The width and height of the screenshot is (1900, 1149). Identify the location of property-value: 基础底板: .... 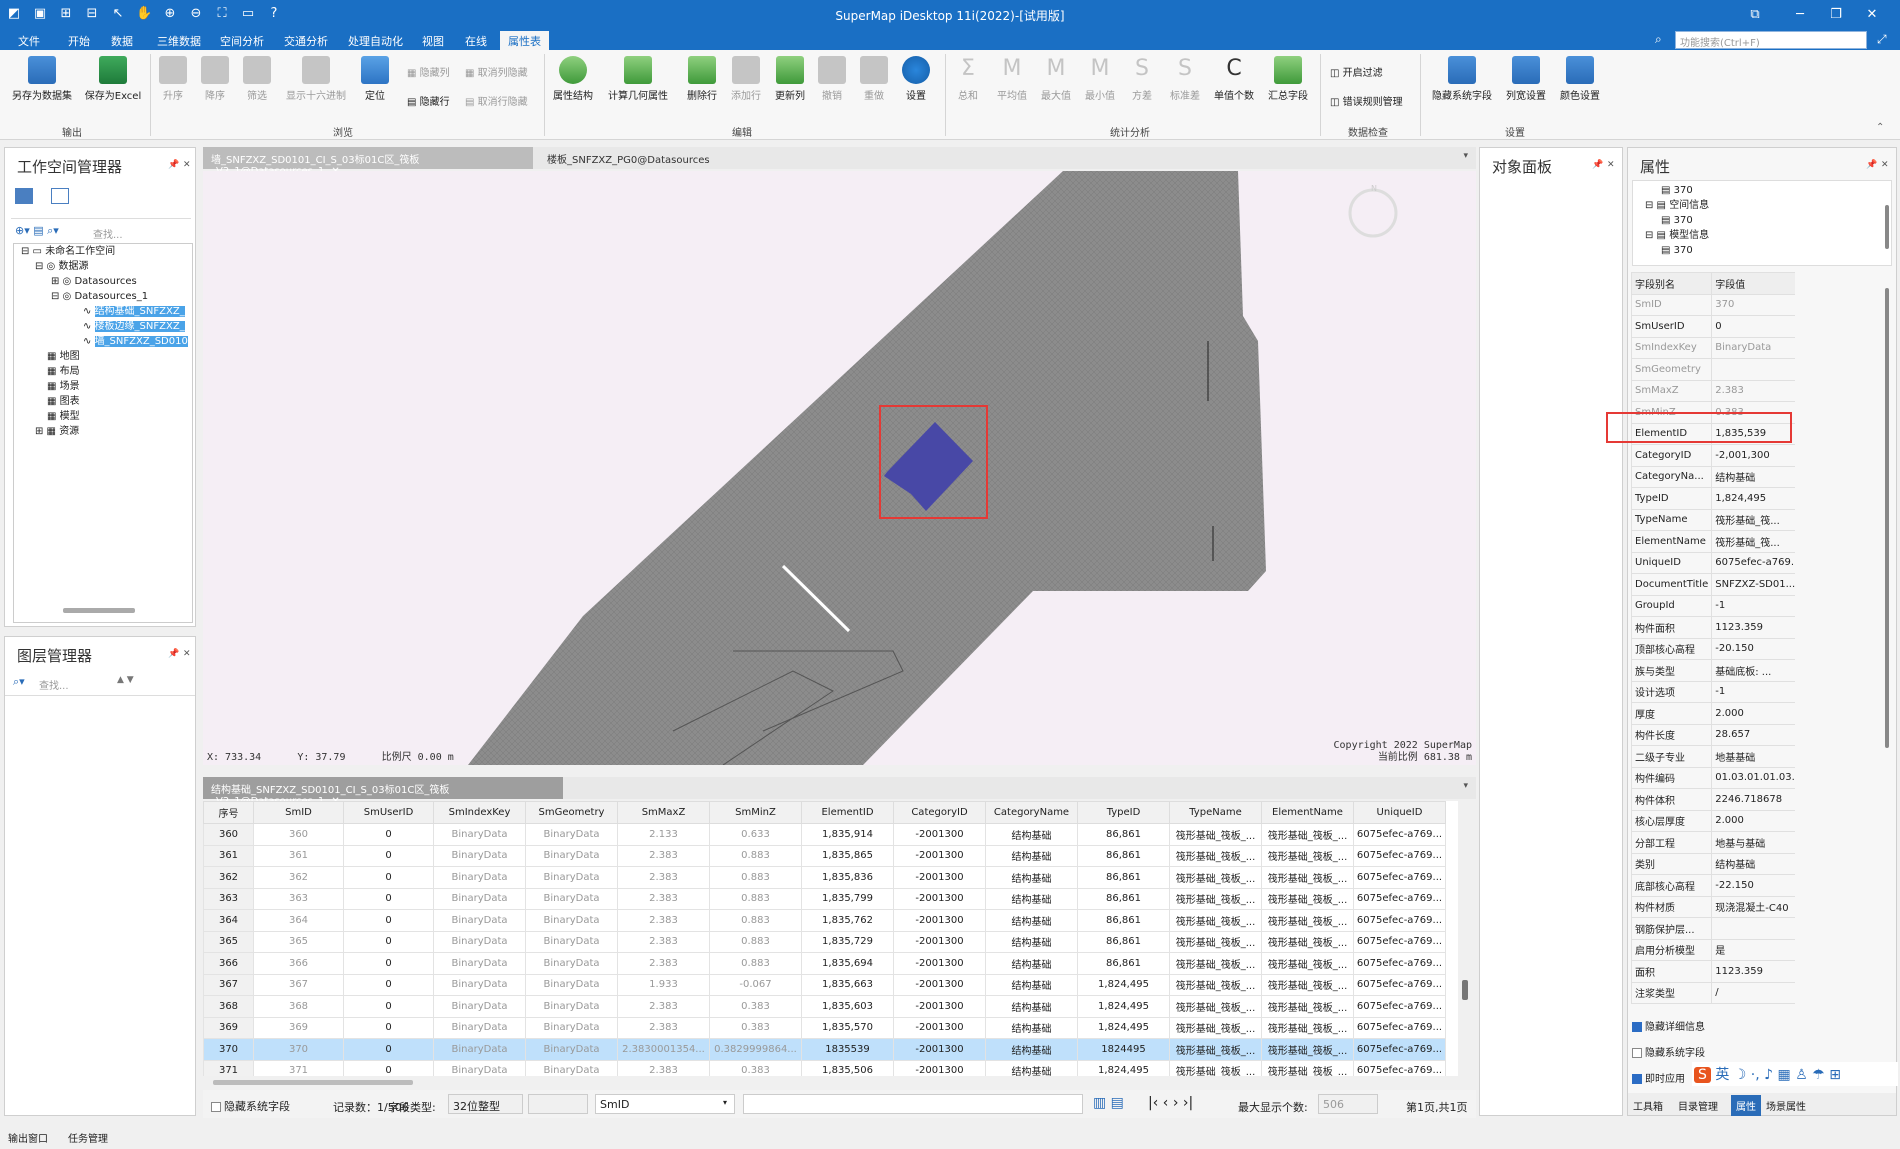
(1753, 670).